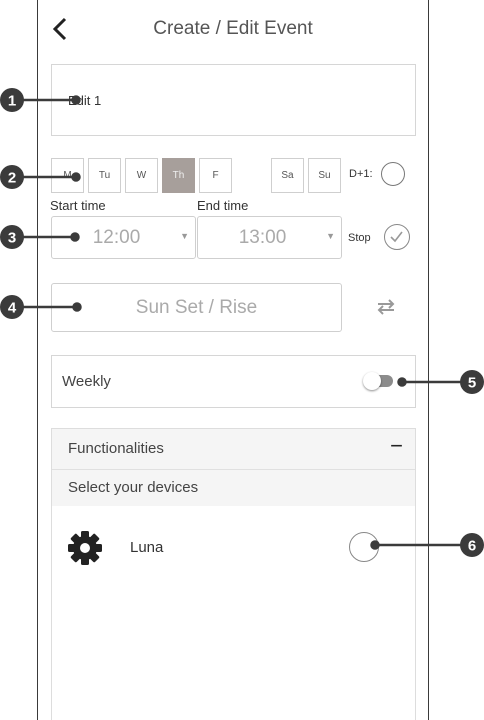 This screenshot has height=720, width=484. I want to click on svg-text: 5, so click(472, 383).